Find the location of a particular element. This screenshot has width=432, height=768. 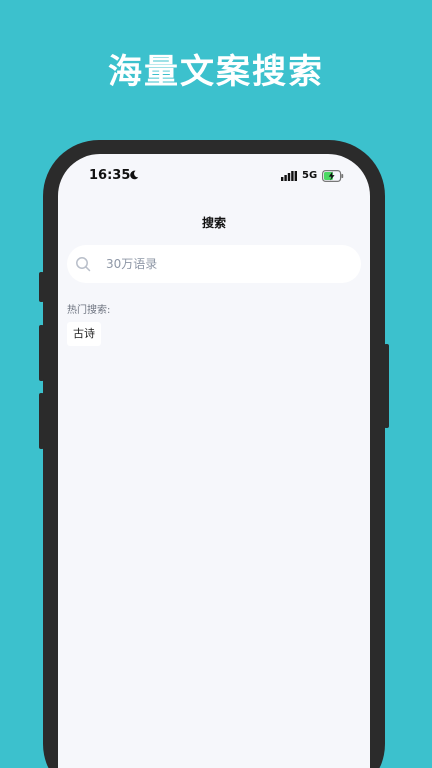

phone-power-button is located at coordinates (386, 386).